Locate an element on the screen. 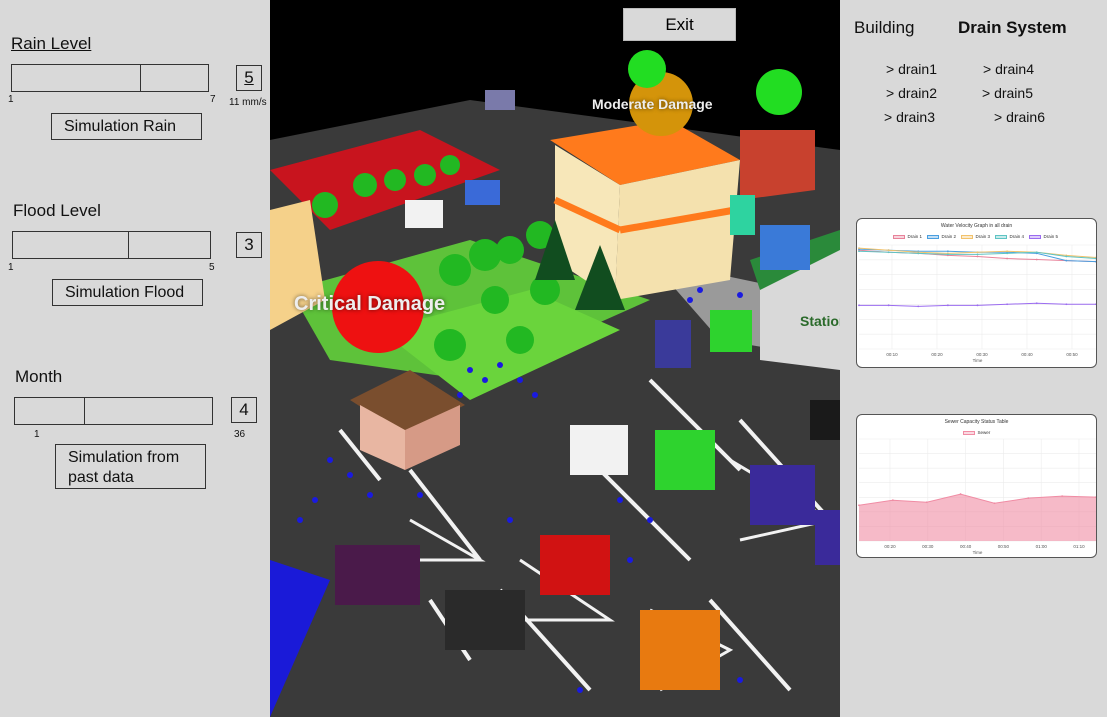 Image resolution: width=1107 pixels, height=717 pixels. rain-level-slider is located at coordinates (110, 78).